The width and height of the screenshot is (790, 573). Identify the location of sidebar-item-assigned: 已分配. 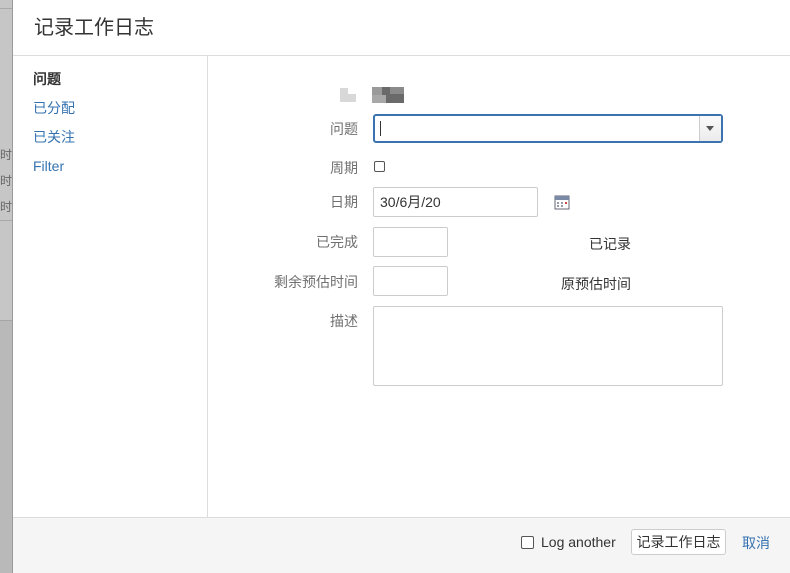
(54, 108).